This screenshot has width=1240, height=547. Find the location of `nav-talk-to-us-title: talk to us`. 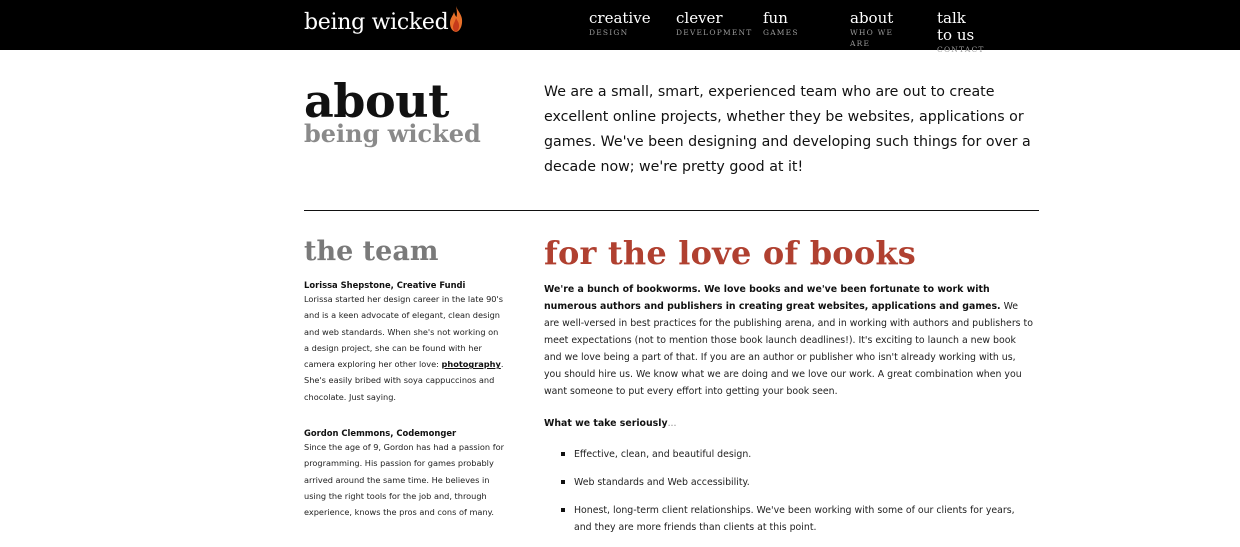

nav-talk-to-us-title: talk to us is located at coordinates (956, 26).